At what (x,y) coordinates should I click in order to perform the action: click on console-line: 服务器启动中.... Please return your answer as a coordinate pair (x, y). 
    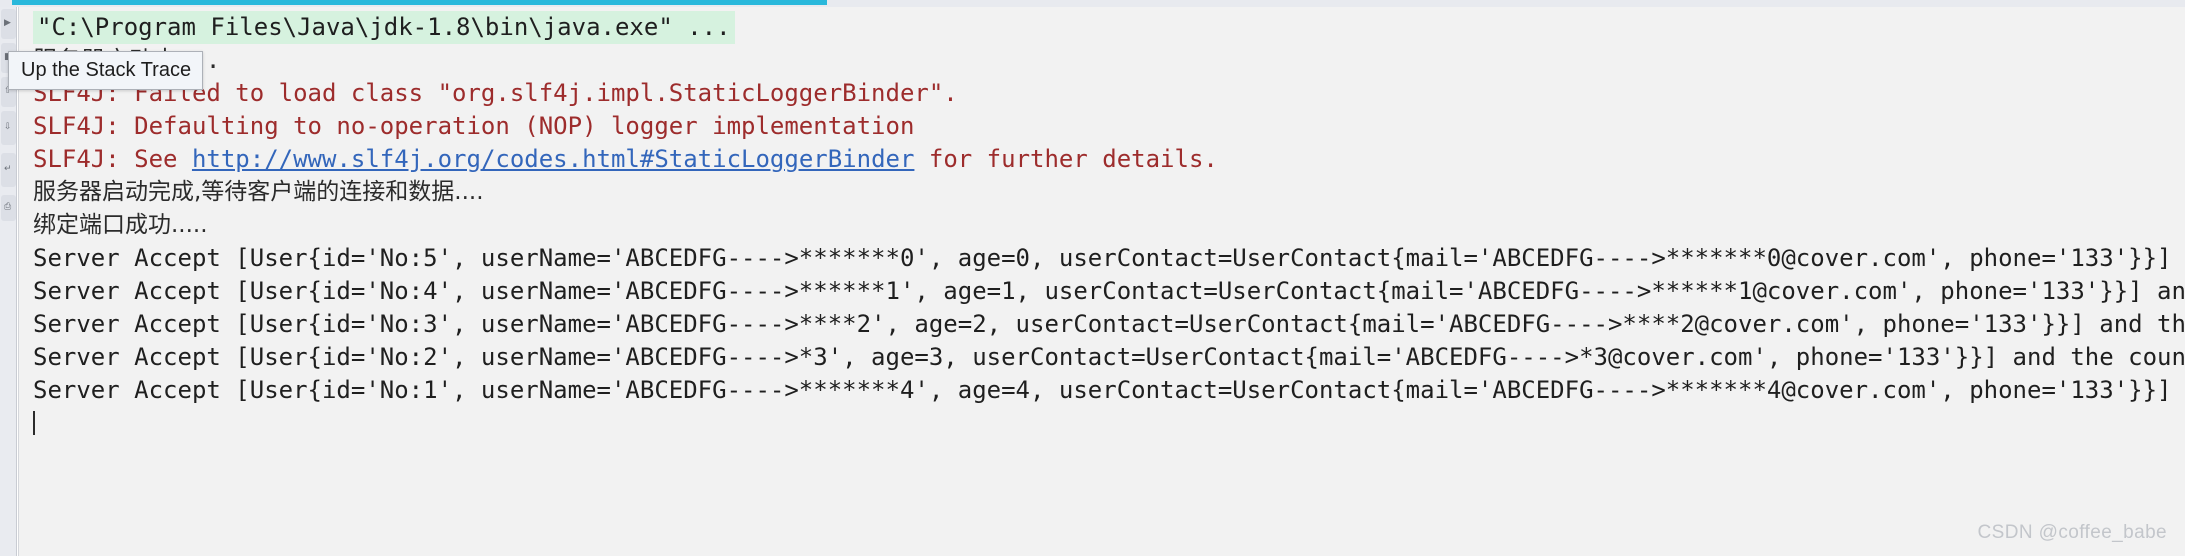
    Looking at the image, I should click on (1102, 60).